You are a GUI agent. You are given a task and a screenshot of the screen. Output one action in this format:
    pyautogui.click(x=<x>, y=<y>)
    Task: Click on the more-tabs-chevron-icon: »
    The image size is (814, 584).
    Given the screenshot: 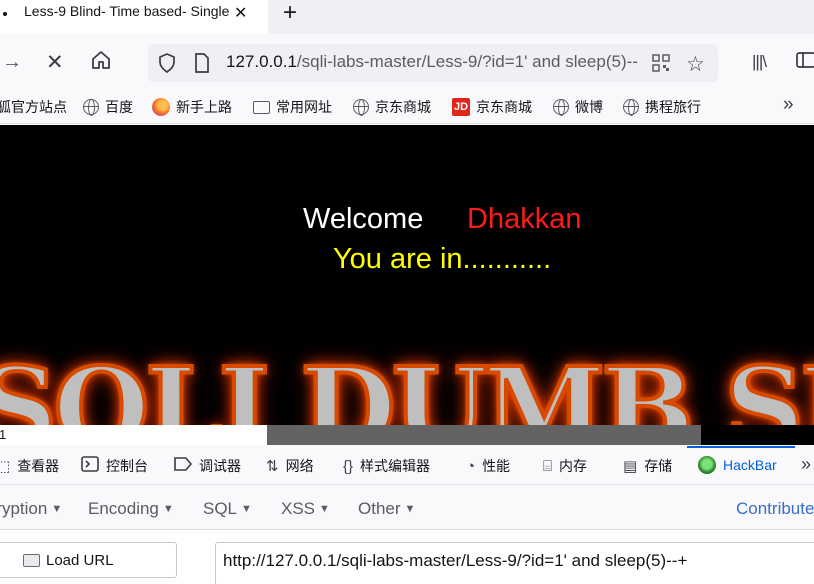 What is the action you would take?
    pyautogui.click(x=806, y=464)
    